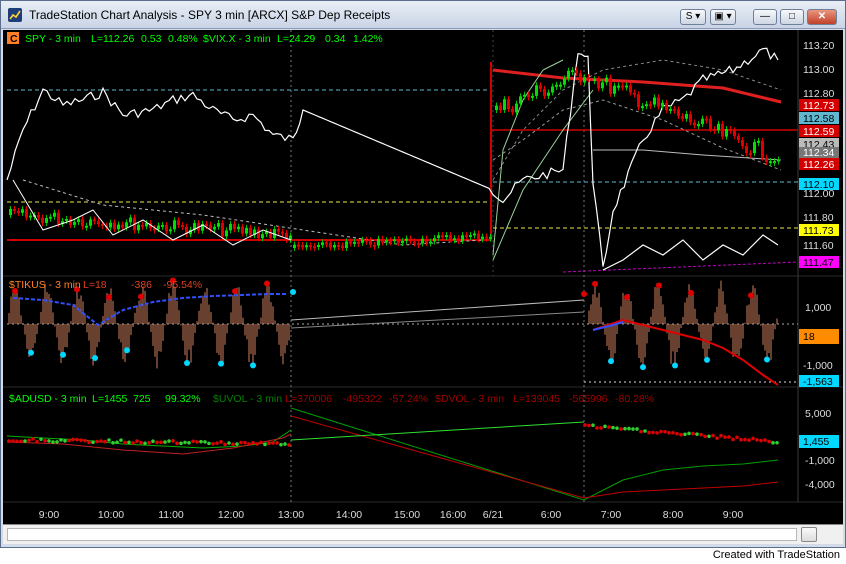 The image size is (846, 564). What do you see at coordinates (453, 515) in the screenshot?
I see `time-tick: 16:00` at bounding box center [453, 515].